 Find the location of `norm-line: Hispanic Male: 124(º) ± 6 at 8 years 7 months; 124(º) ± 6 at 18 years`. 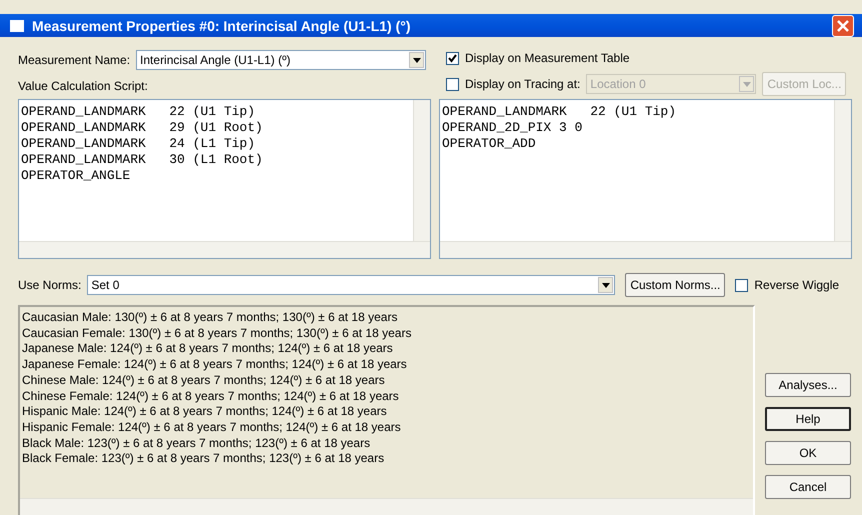

norm-line: Hispanic Male: 124(º) ± 6 at 8 years 7 months; 124(º) ± 6 at 18 years is located at coordinates (205, 412).